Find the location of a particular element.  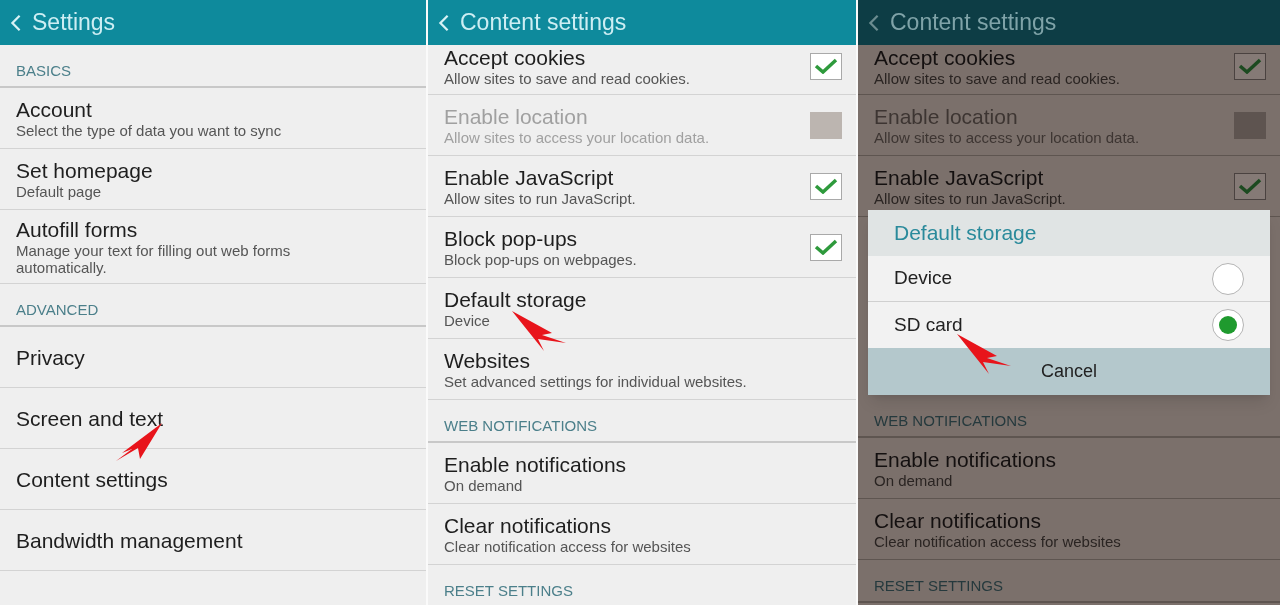

setting-title: Autofill forms is located at coordinates (77, 229).